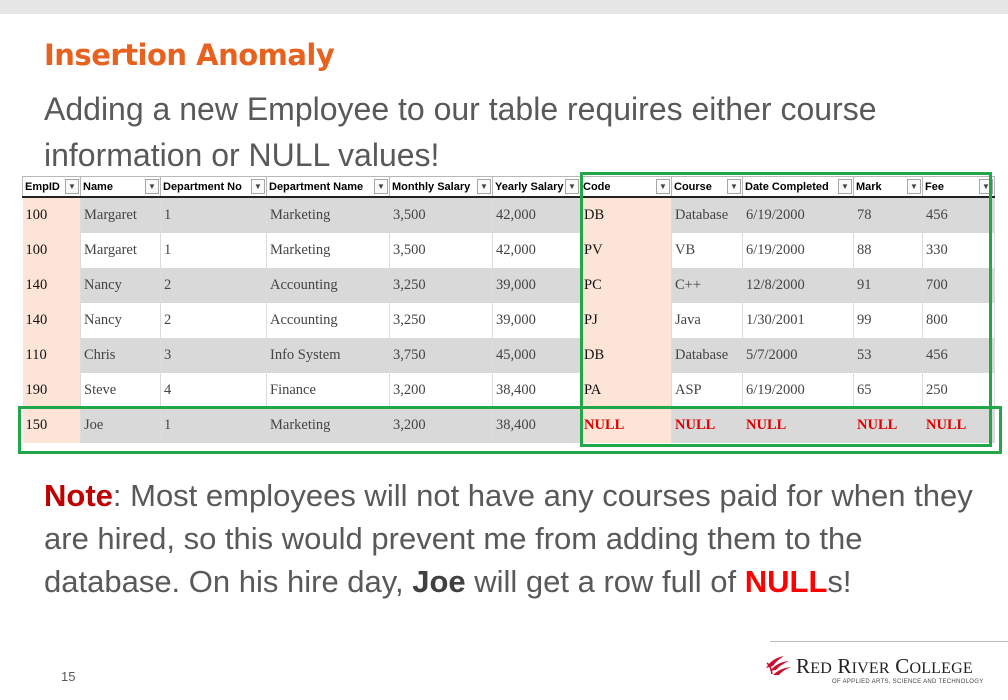 The image size is (1008, 700). Describe the element at coordinates (51, 320) in the screenshot. I see `table-cell: 140` at that location.